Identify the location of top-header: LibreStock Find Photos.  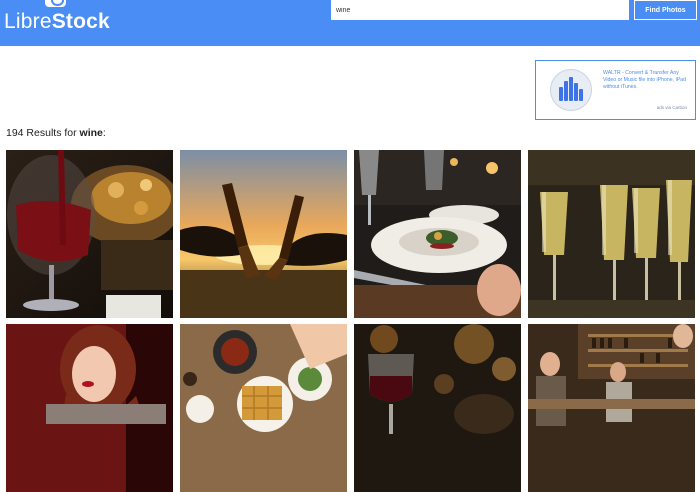
(350, 23).